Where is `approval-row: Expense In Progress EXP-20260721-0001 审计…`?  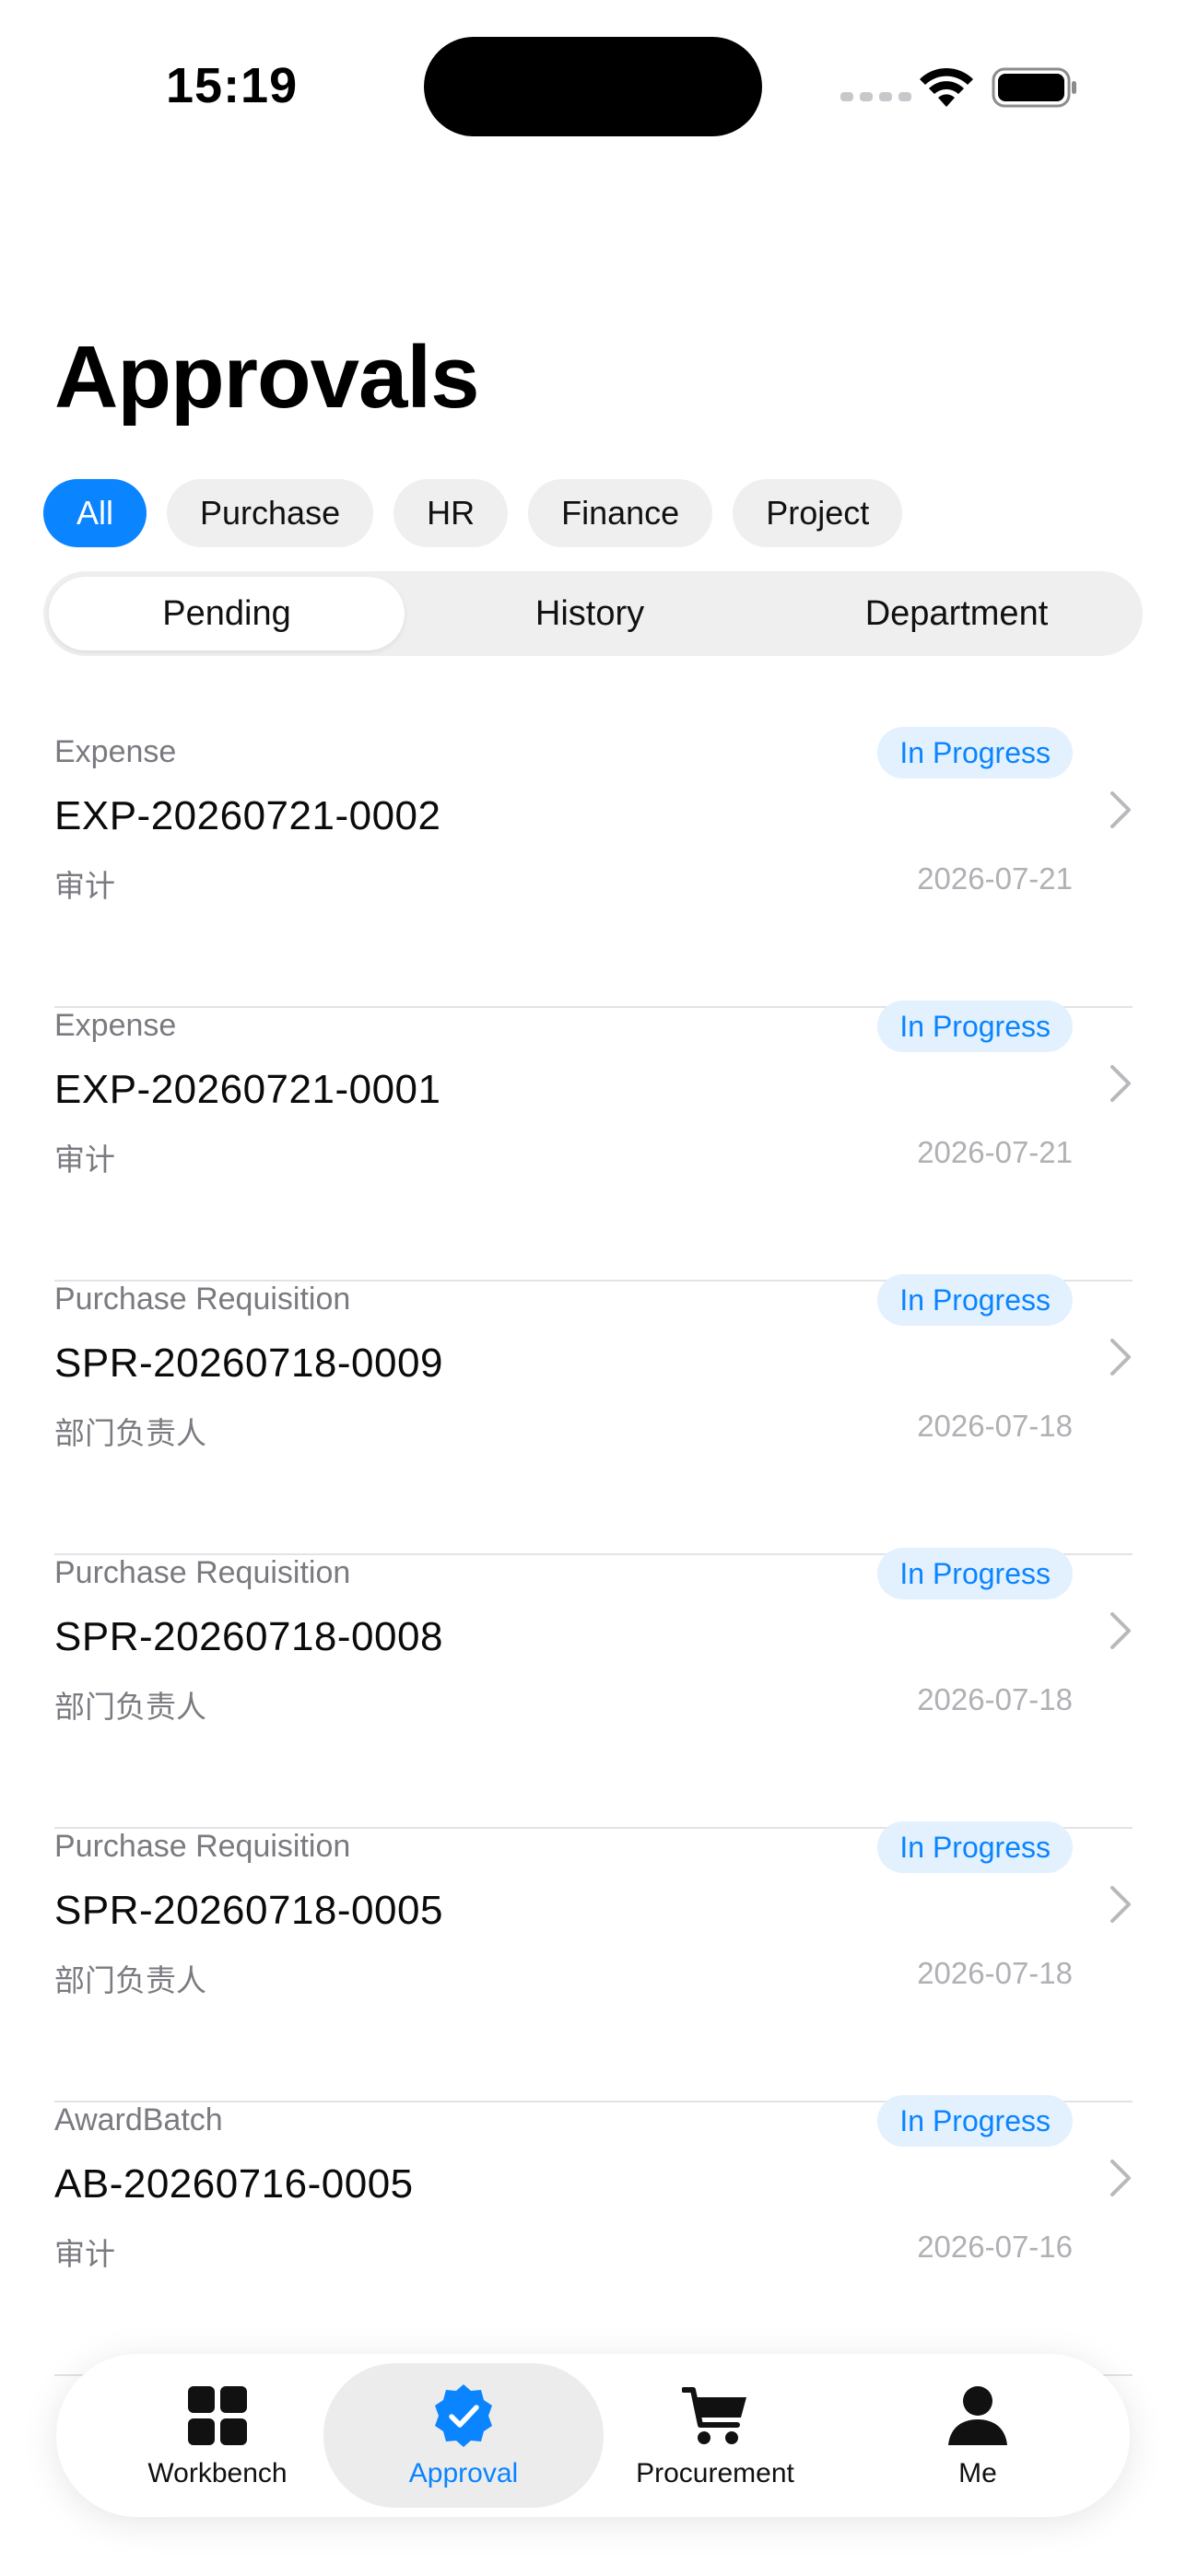 approval-row: Expense In Progress EXP-20260721-0001 审计… is located at coordinates (593, 1141).